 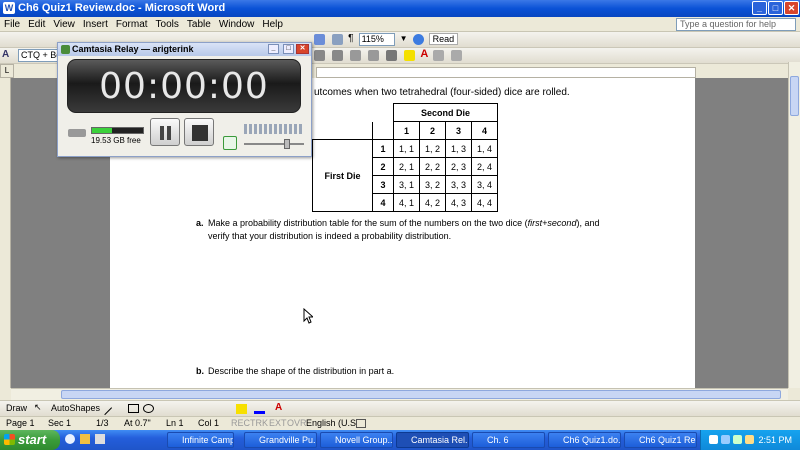 I want to click on fill-color-icon, so click(x=241, y=409).